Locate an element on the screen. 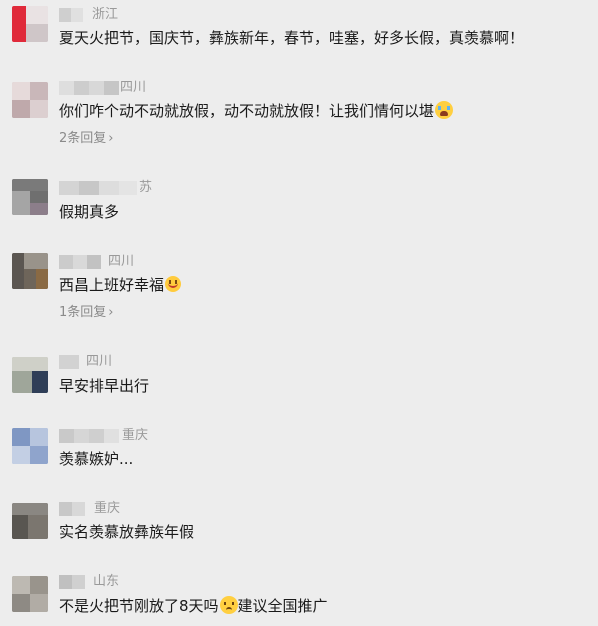 The height and width of the screenshot is (626, 598). comment-text: 实名羡慕放彝族年假 is located at coordinates (127, 532).